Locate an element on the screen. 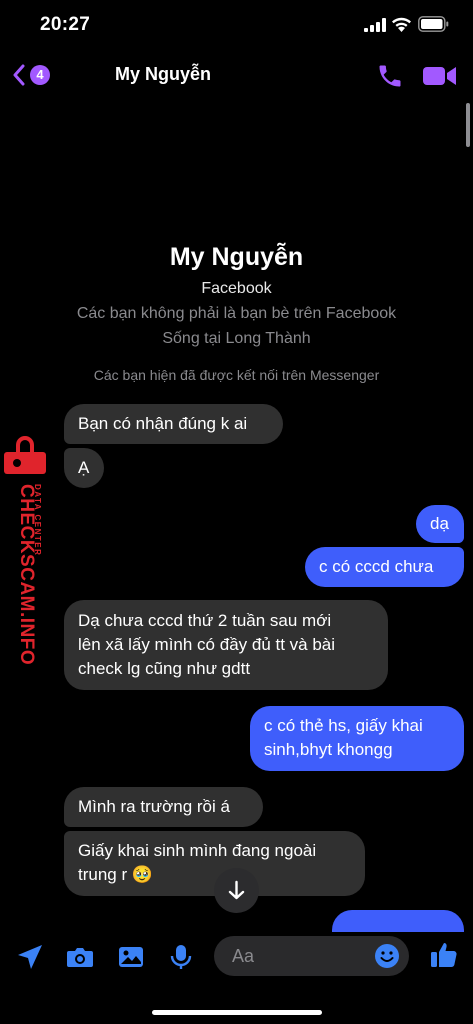 The height and width of the screenshot is (1024, 473). back-chevron-icon is located at coordinates (19, 75).